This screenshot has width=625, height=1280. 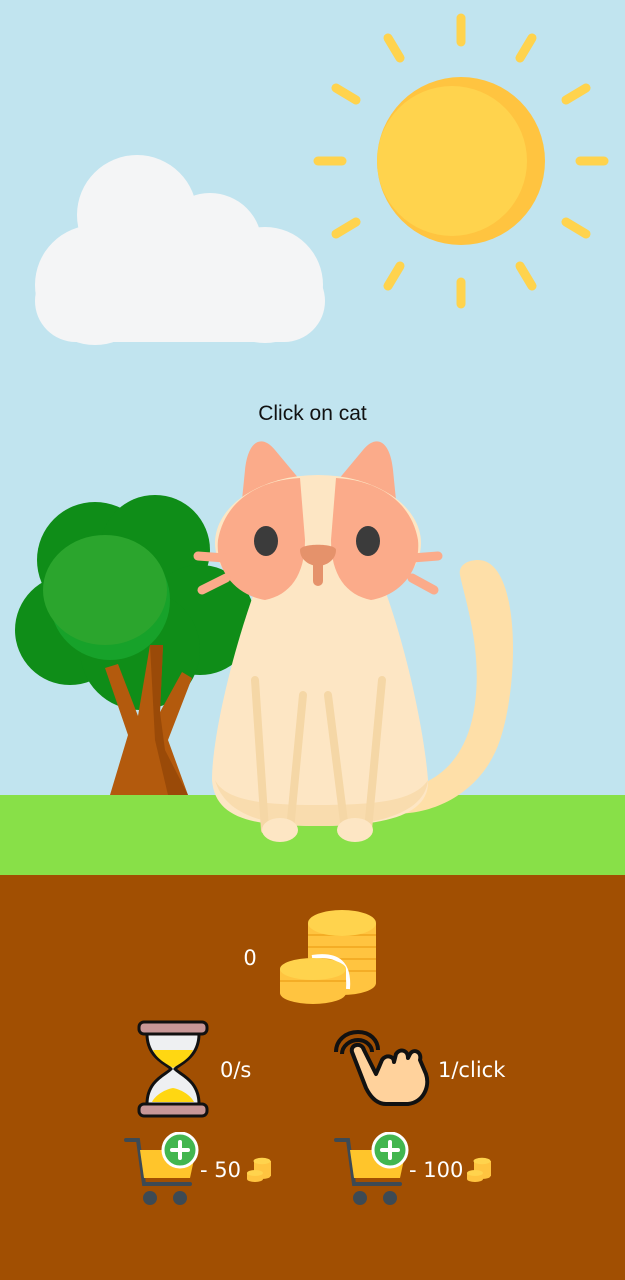 I want to click on click-hint: Click on cat, so click(x=312, y=413).